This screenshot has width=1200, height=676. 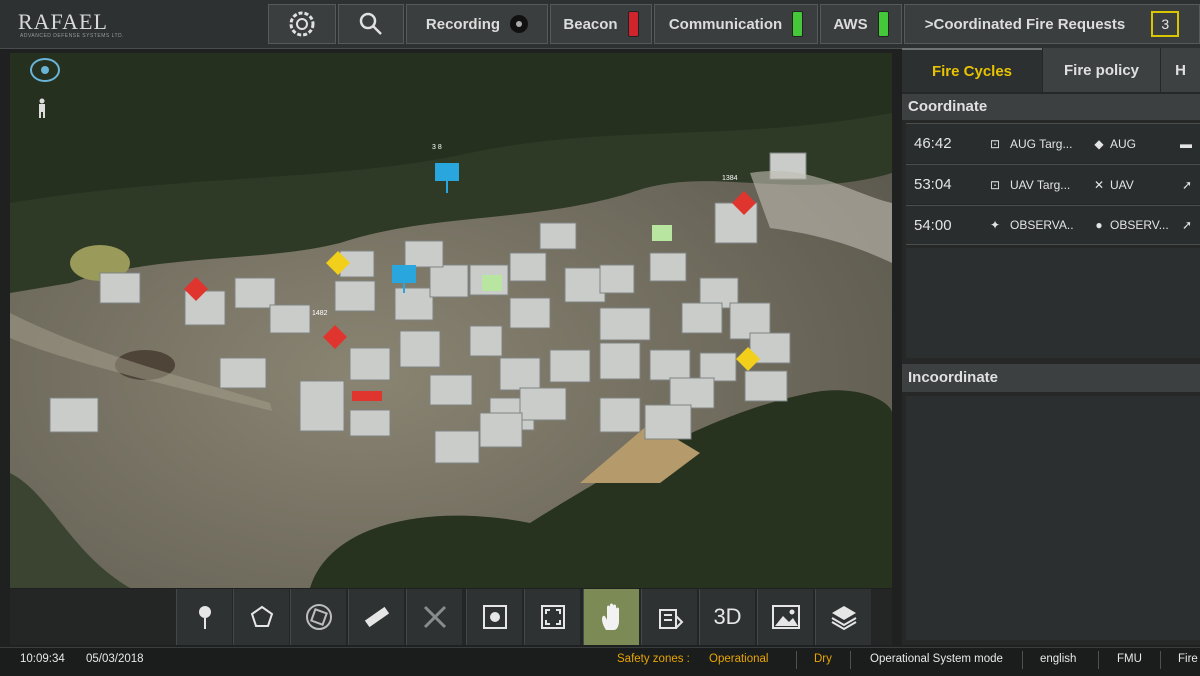 I want to click on svg-text: 1384, so click(x=730, y=178).